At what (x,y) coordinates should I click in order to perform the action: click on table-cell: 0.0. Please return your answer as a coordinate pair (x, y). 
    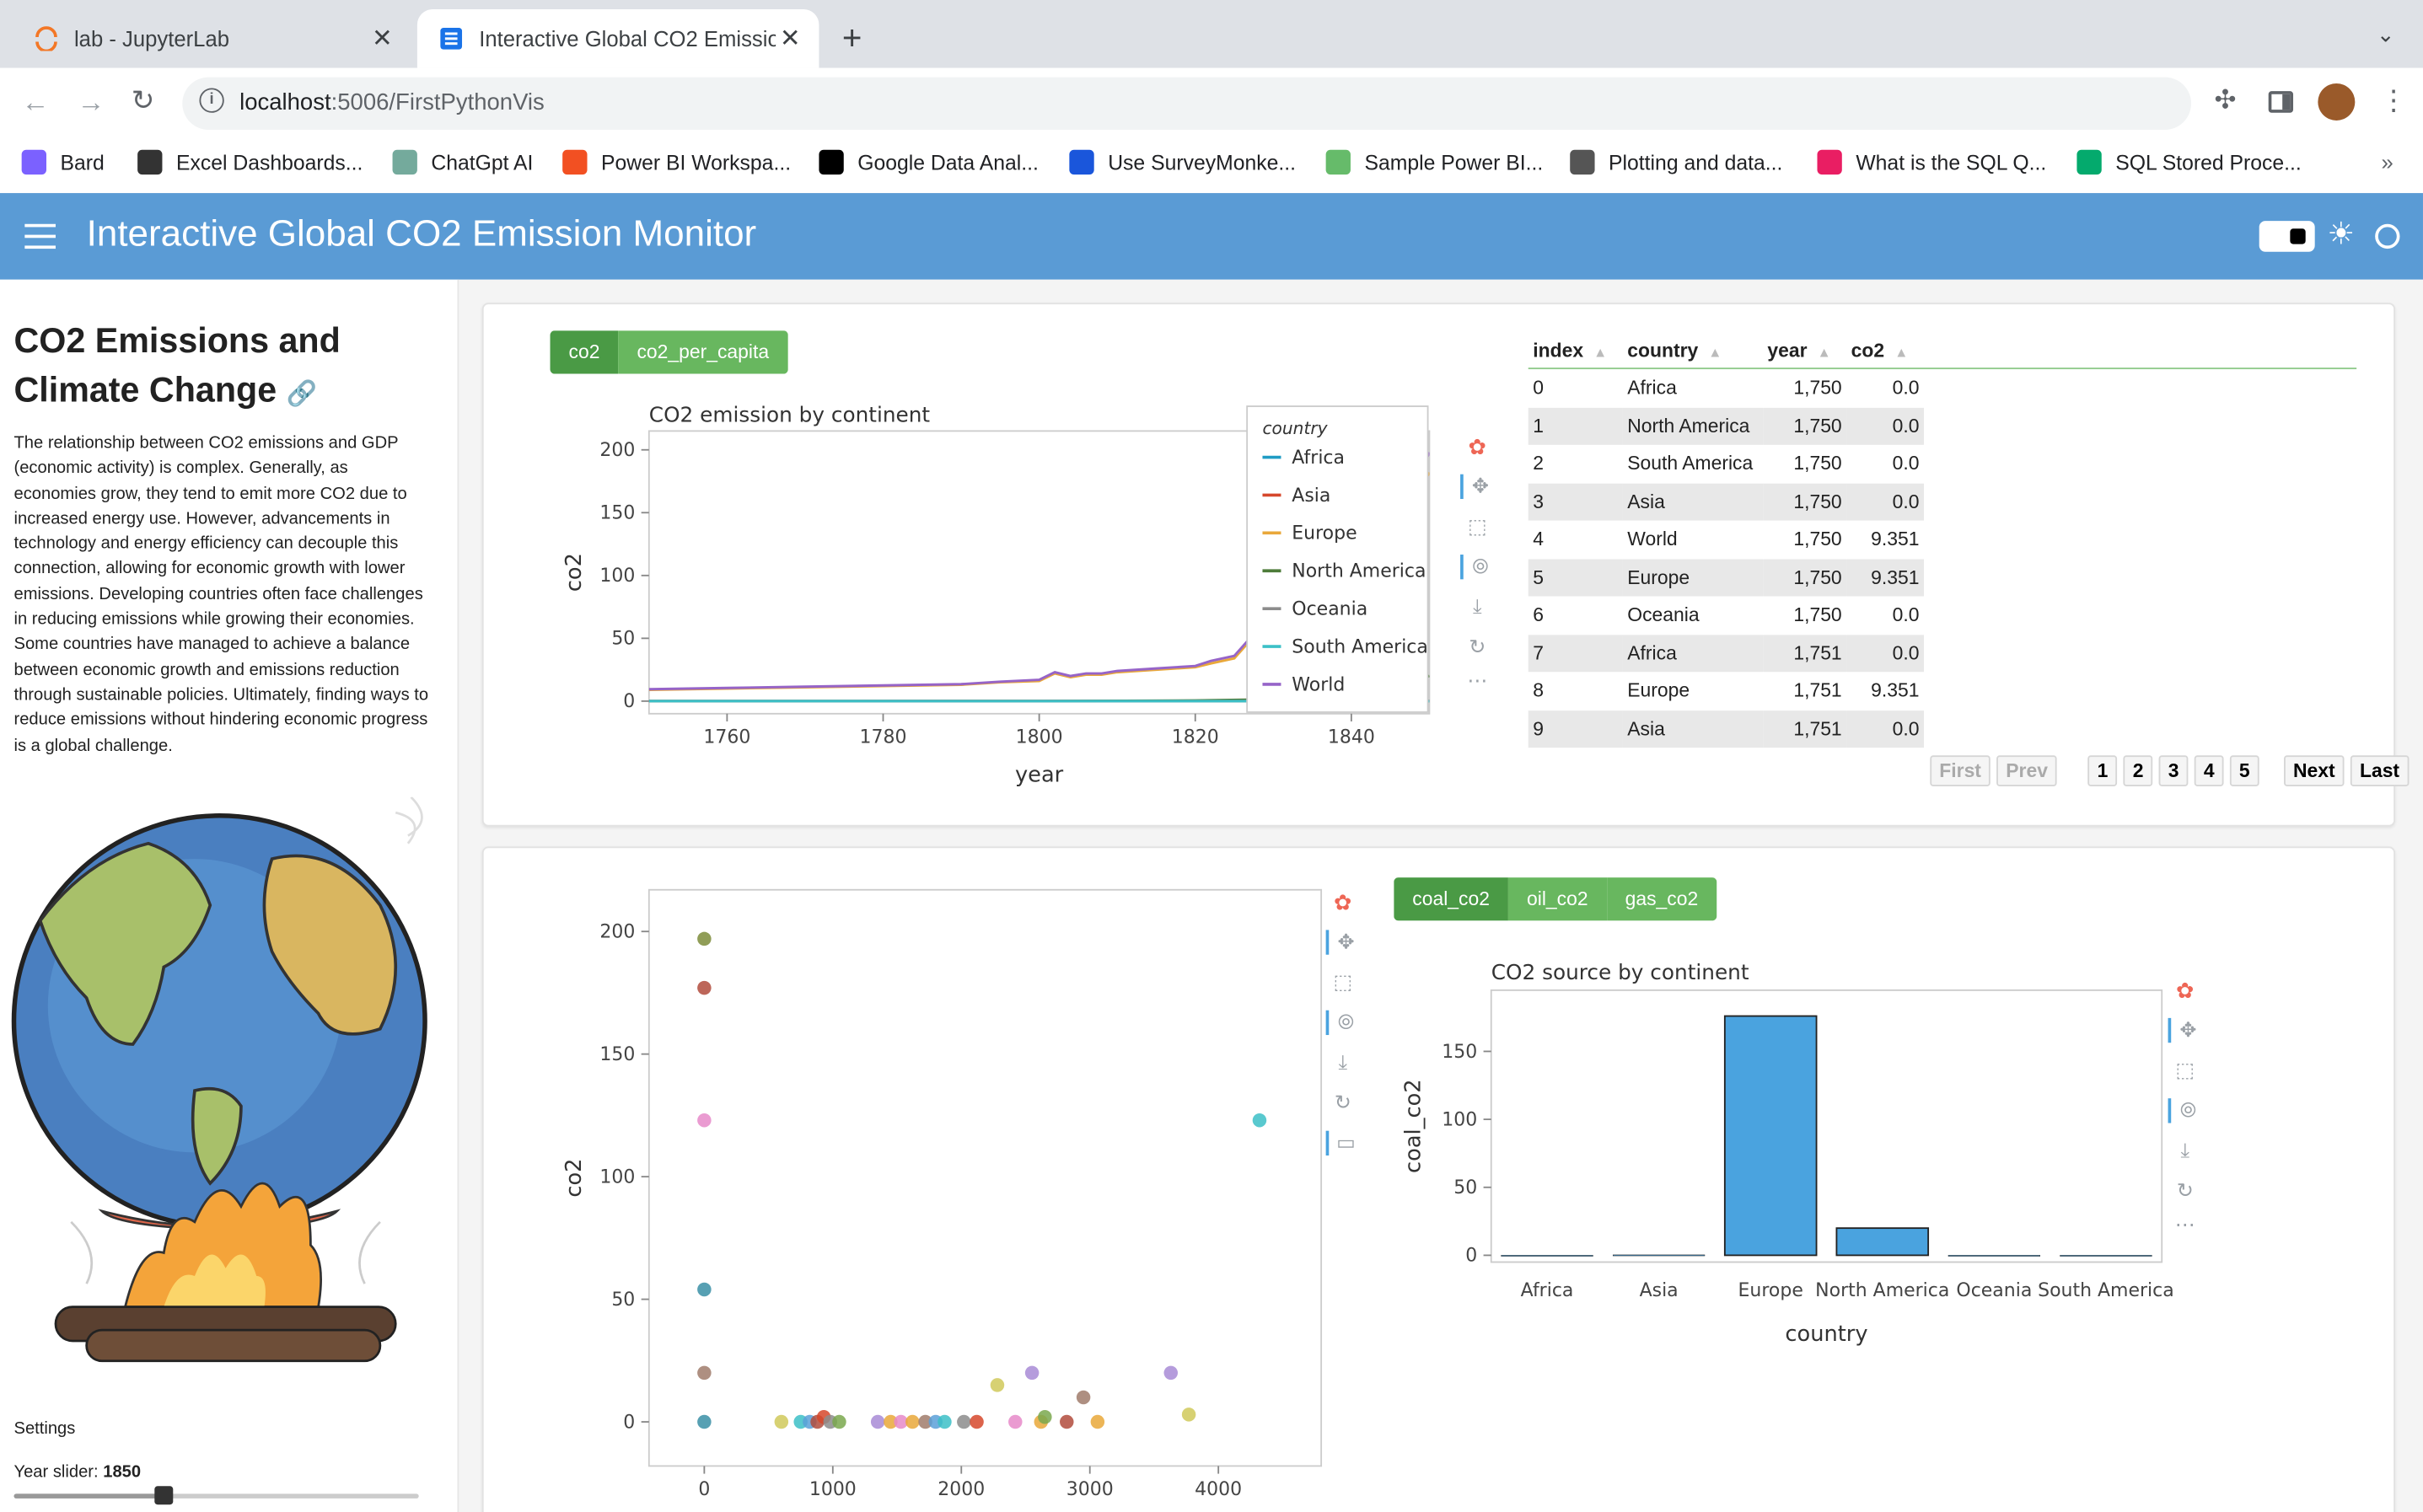
    Looking at the image, I should click on (1906, 502).